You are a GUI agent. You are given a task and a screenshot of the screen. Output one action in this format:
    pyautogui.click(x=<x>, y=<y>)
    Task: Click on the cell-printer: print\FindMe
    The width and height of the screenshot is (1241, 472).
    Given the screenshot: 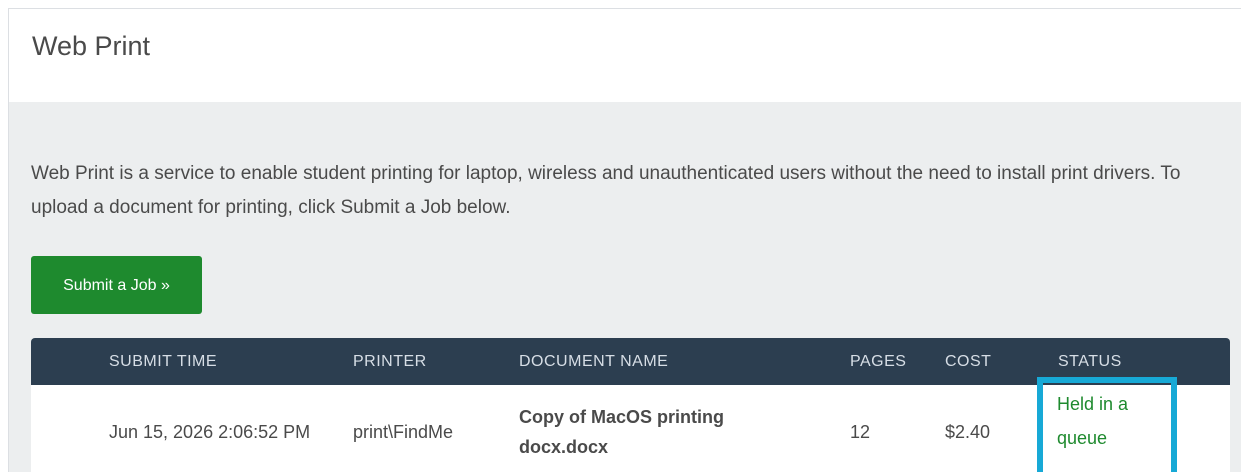 What is the action you would take?
    pyautogui.click(x=403, y=432)
    